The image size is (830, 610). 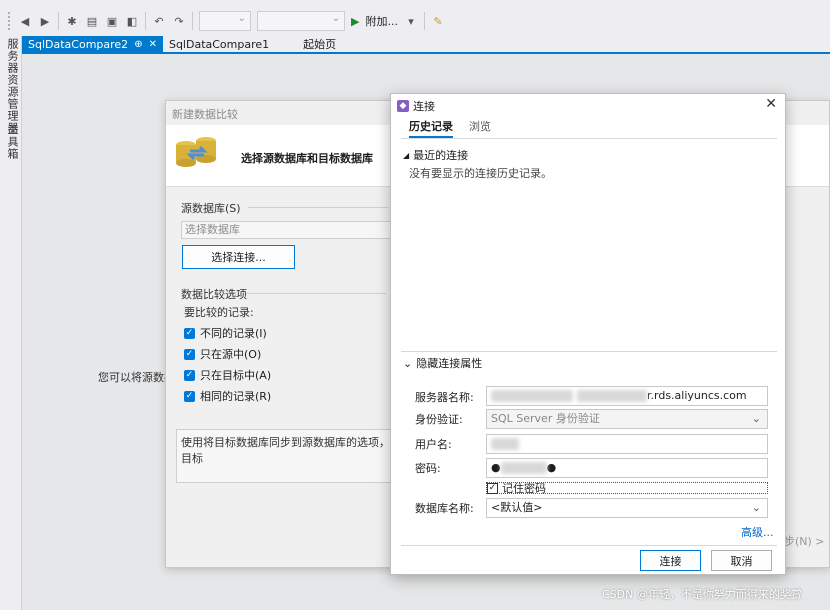 I want to click on recent-connections-label: 最近的连接, so click(x=441, y=155).